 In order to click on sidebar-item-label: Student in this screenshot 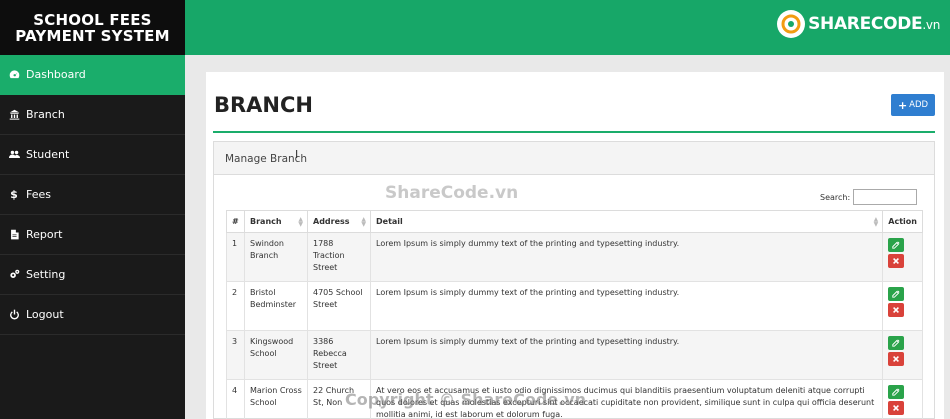, I will do `click(48, 154)`.